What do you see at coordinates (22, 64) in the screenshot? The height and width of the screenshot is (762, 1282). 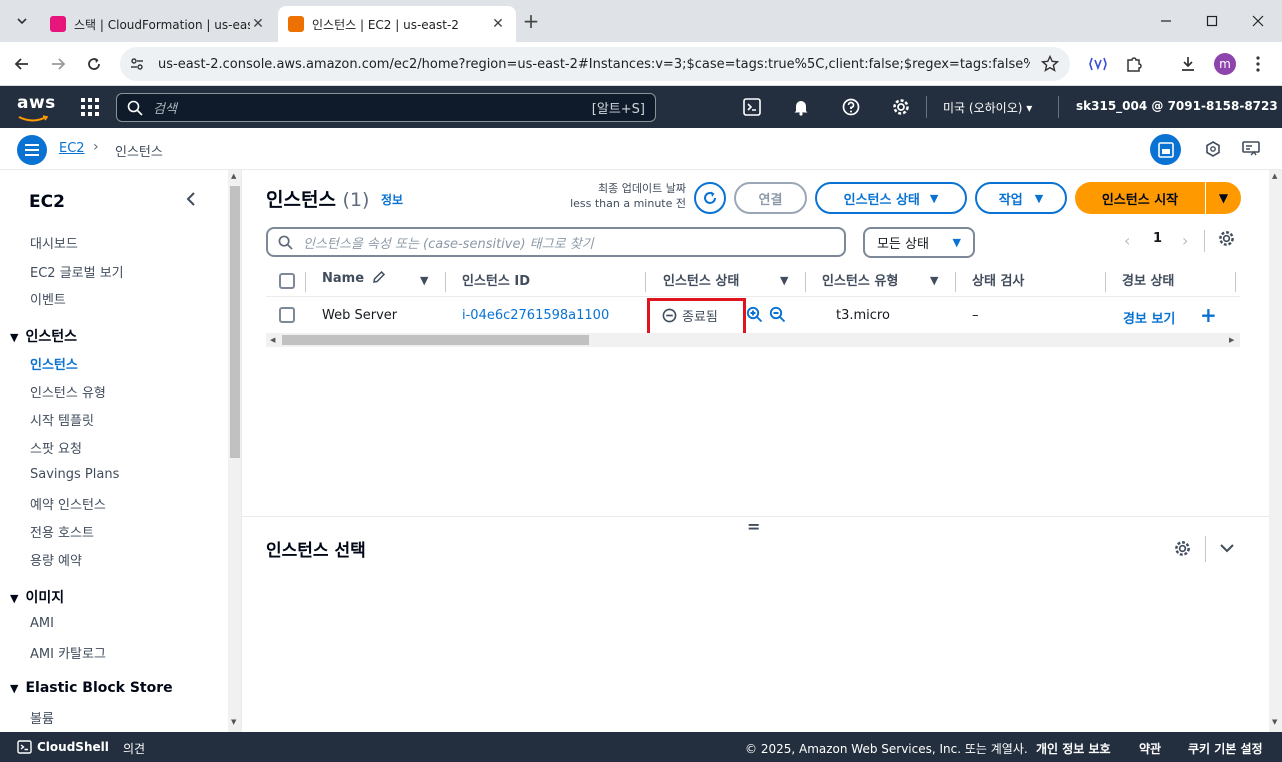 I see `back-arrow-icon` at bounding box center [22, 64].